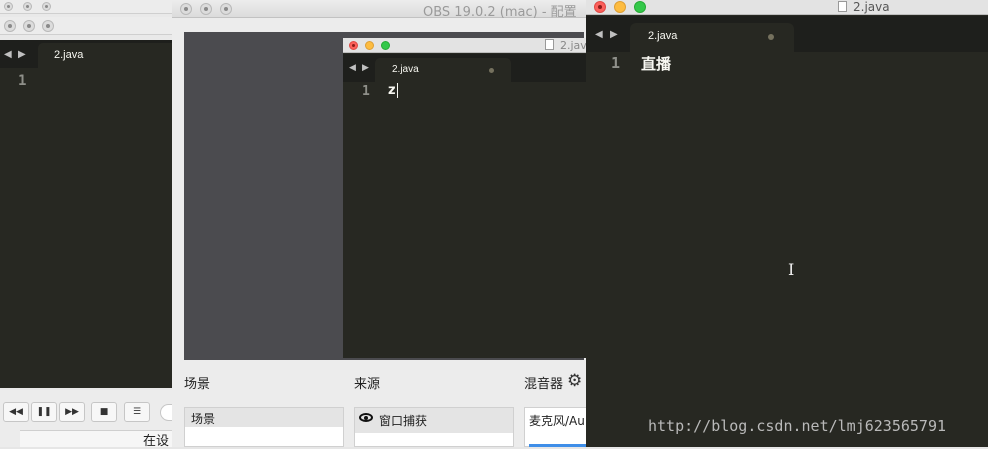  What do you see at coordinates (108, 55) in the screenshot?
I see `left-tab: 2.java` at bounding box center [108, 55].